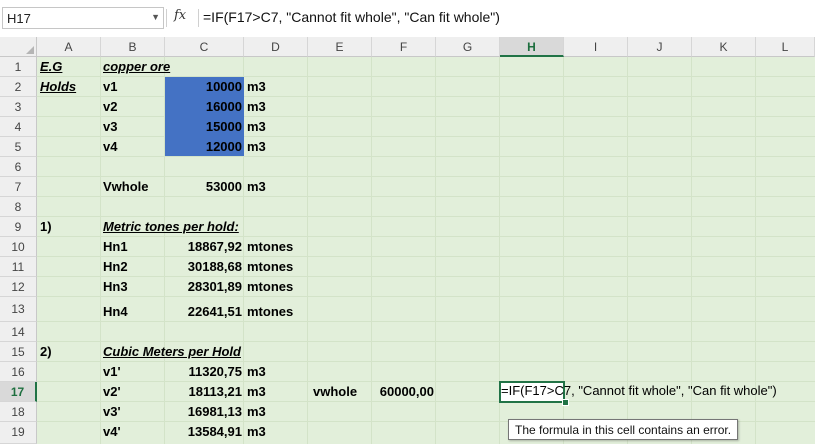 Image resolution: width=815 pixels, height=444 pixels. What do you see at coordinates (256, 106) in the screenshot?
I see `cell-d3: m3` at bounding box center [256, 106].